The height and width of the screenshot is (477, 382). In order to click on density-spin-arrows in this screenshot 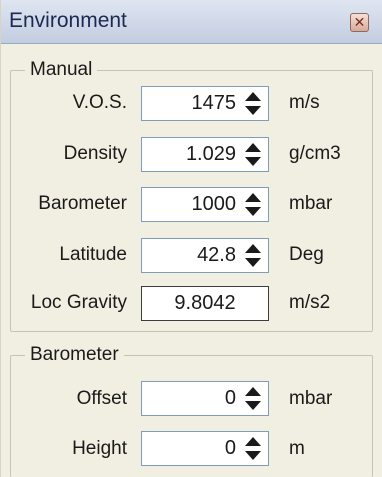, I will do `click(253, 154)`.